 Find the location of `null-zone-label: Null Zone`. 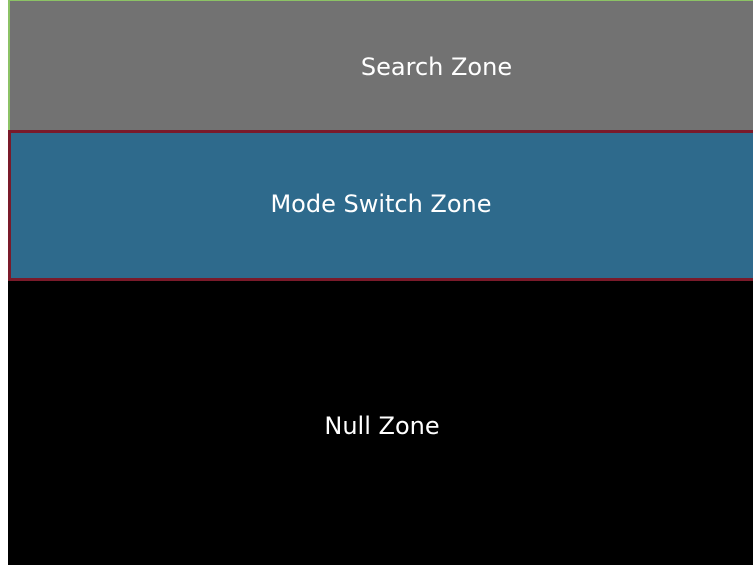

null-zone-label: Null Zone is located at coordinates (382, 425).